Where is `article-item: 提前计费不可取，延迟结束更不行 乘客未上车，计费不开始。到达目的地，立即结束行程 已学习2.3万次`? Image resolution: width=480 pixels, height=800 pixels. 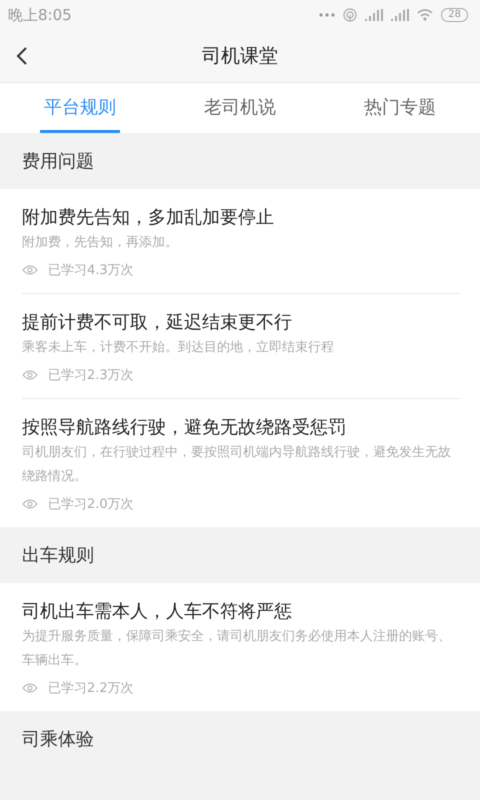
article-item: 提前计费不可取，延迟结束更不行 乘客未上车，计费不开始。到达目的地，立即结束行程 已学习2.3万次 is located at coordinates (241, 346).